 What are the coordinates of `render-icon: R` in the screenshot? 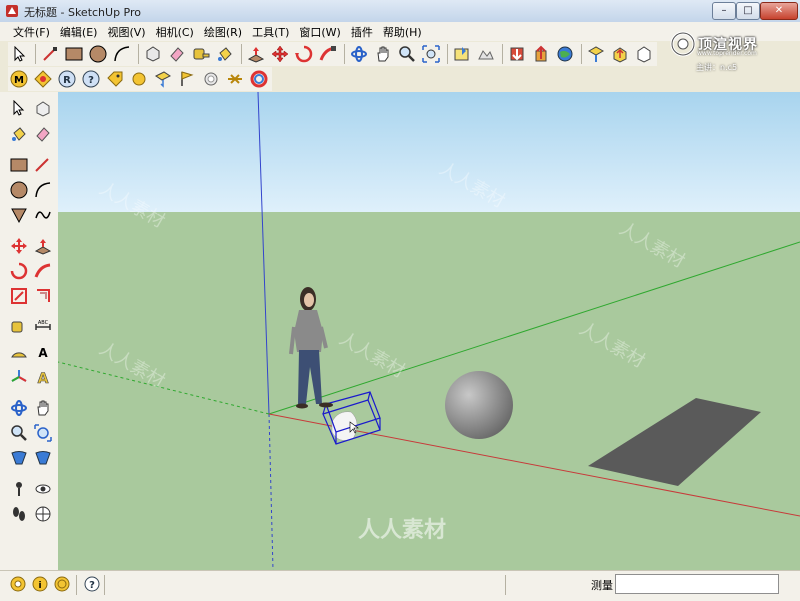 It's located at (67, 79).